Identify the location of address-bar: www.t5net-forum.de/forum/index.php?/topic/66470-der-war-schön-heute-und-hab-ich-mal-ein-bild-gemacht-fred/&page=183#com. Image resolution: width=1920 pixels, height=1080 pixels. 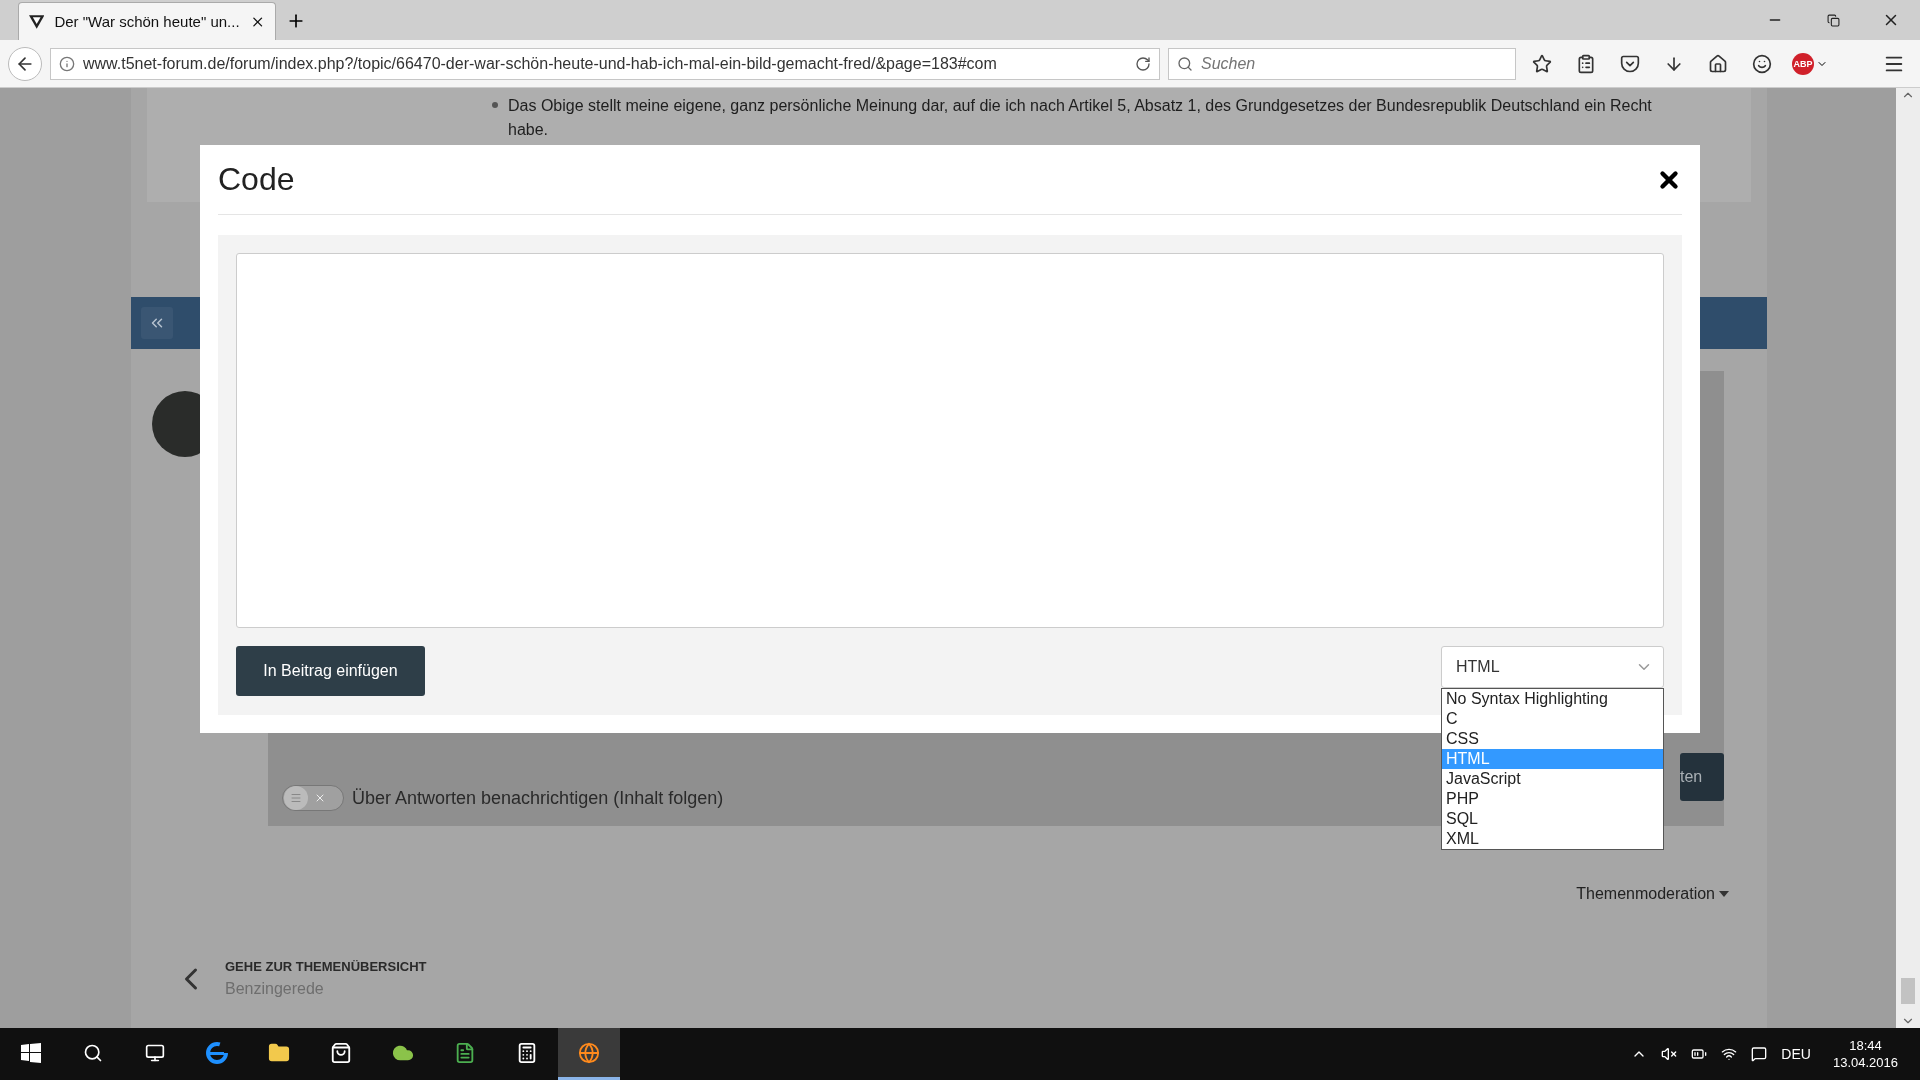
(605, 63).